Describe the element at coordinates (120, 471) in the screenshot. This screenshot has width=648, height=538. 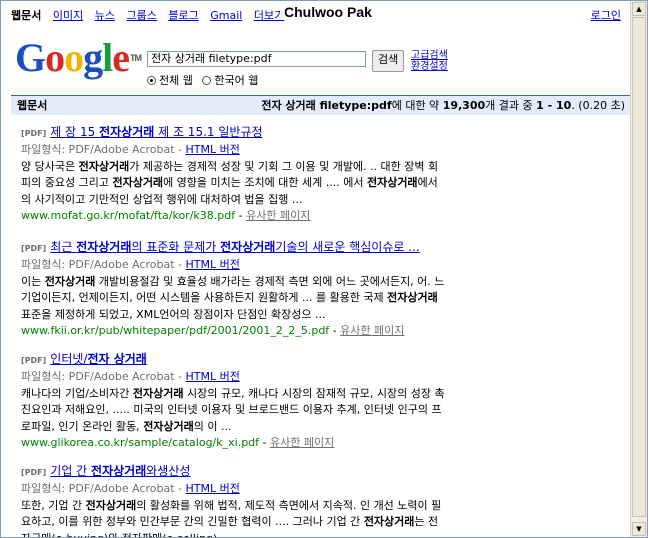
I see `result-title-link: 기업 간 전자상거래와생산성` at that location.